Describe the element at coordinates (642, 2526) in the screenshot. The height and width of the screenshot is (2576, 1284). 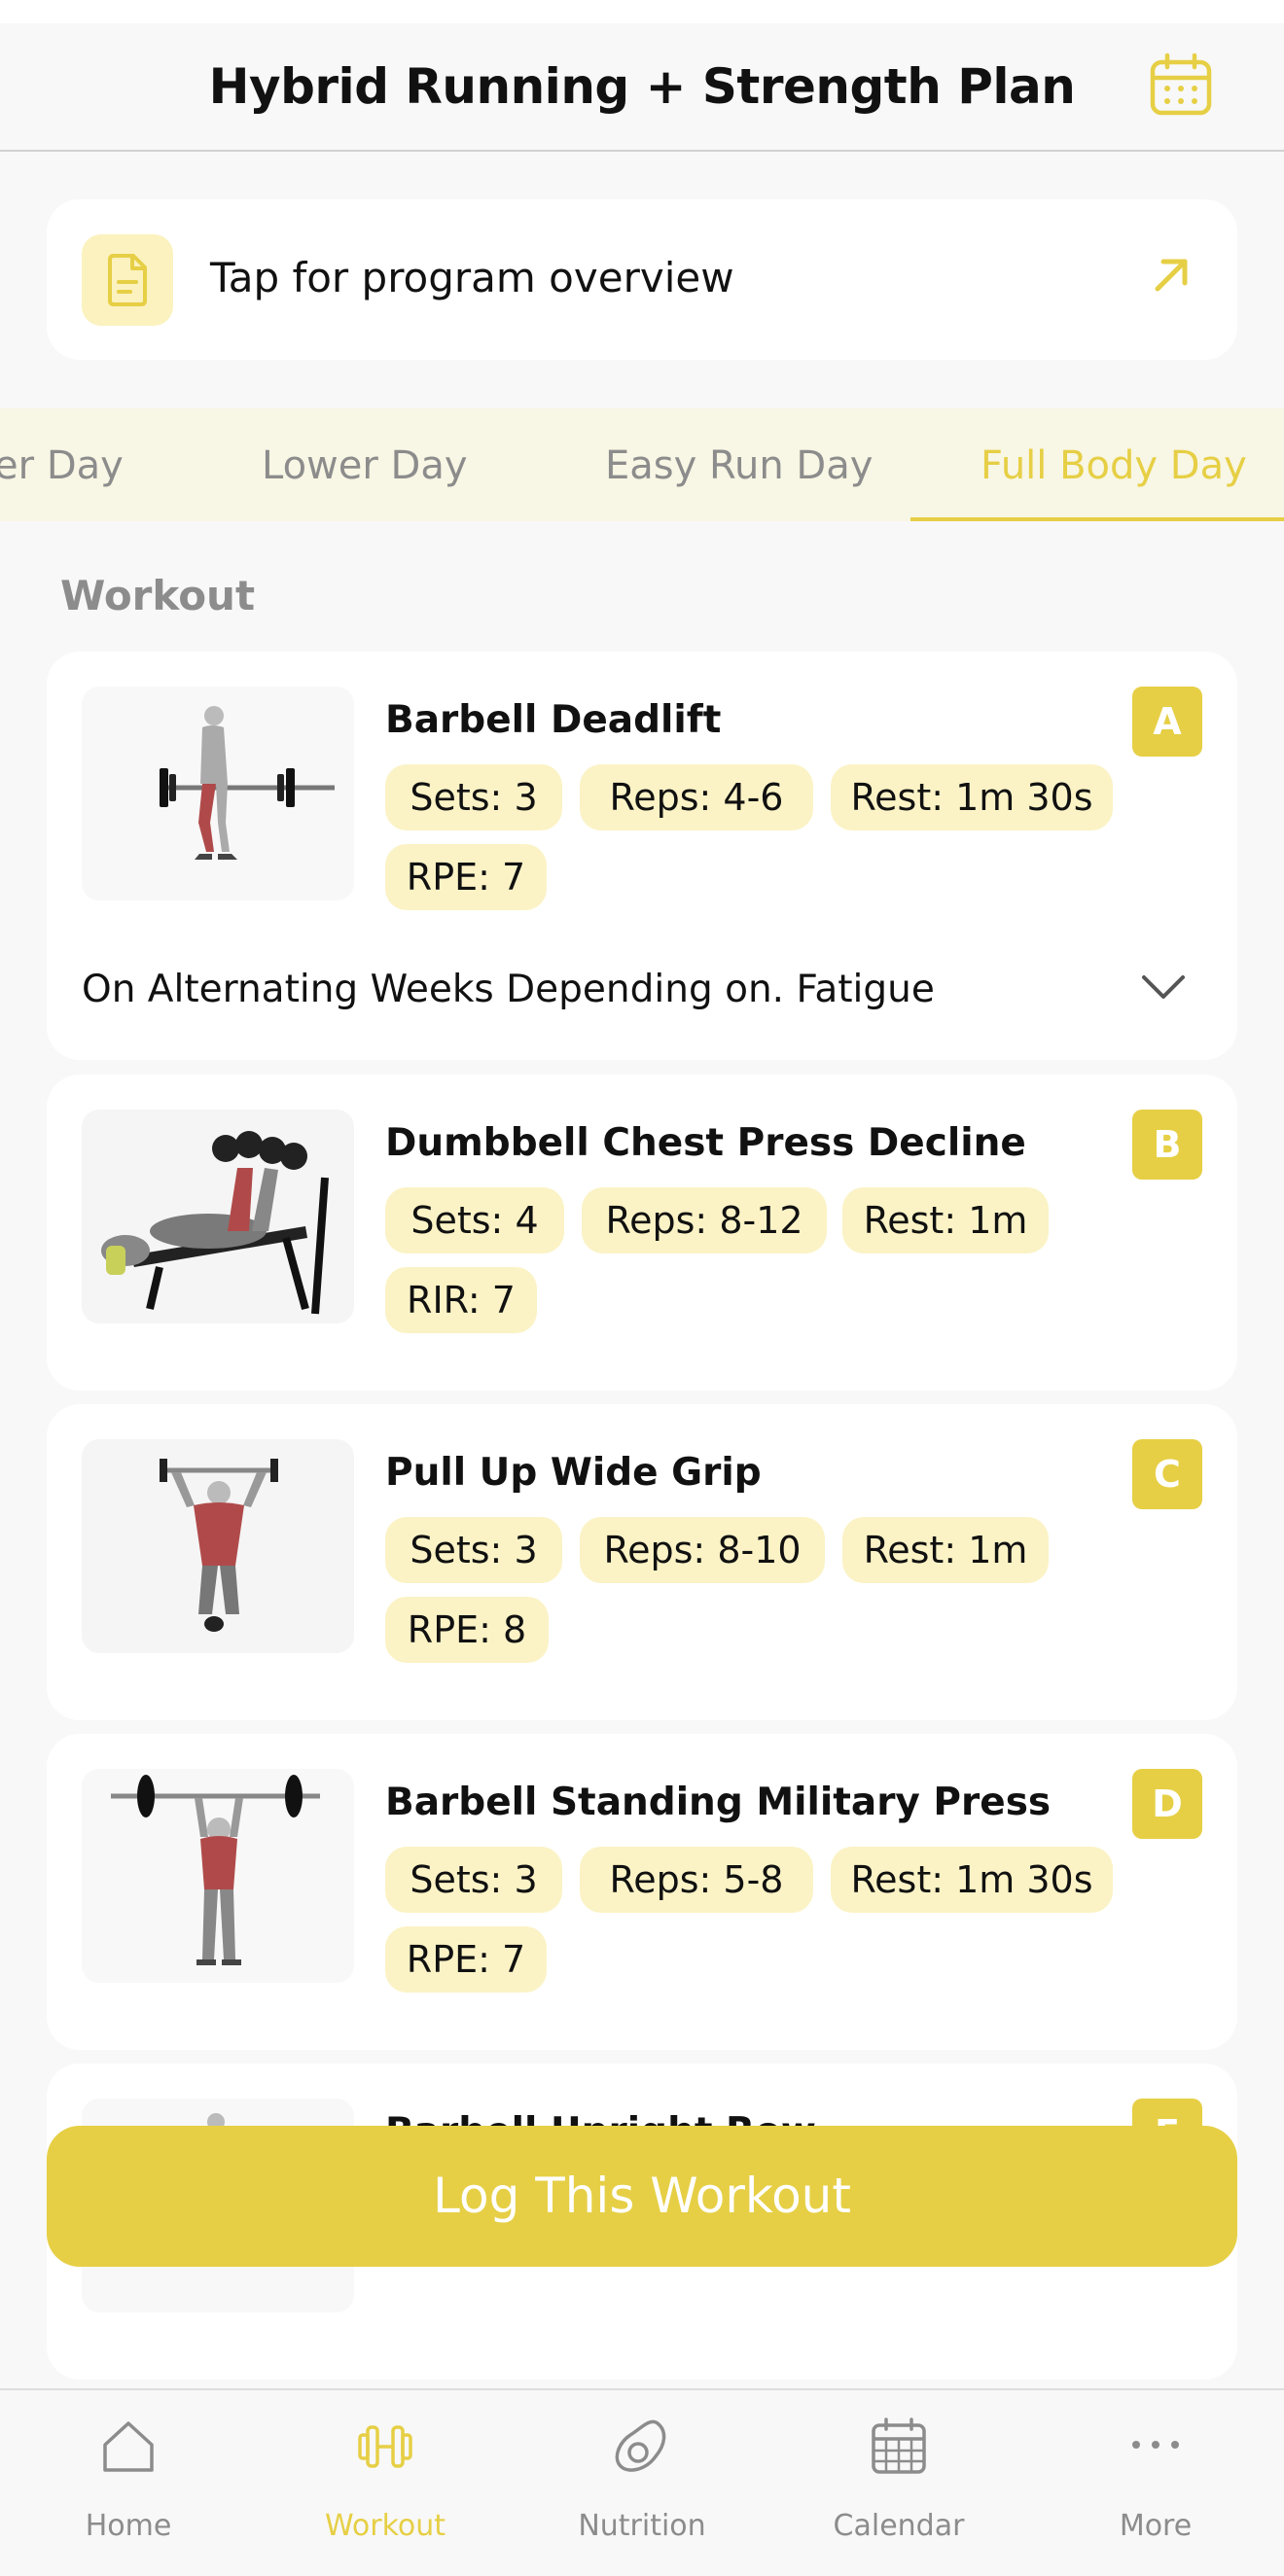
I see `tab-label: Nutrition` at that location.